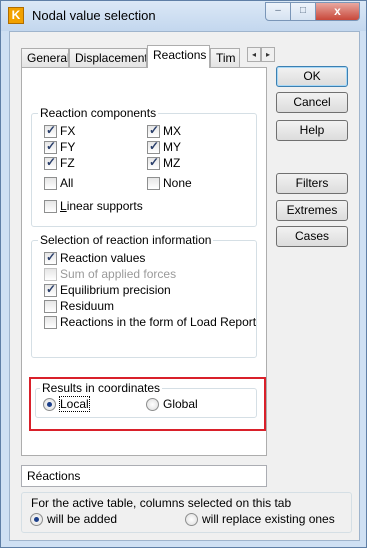 The image size is (367, 548). I want to click on will-replace-label: will replace existing ones, so click(268, 519).